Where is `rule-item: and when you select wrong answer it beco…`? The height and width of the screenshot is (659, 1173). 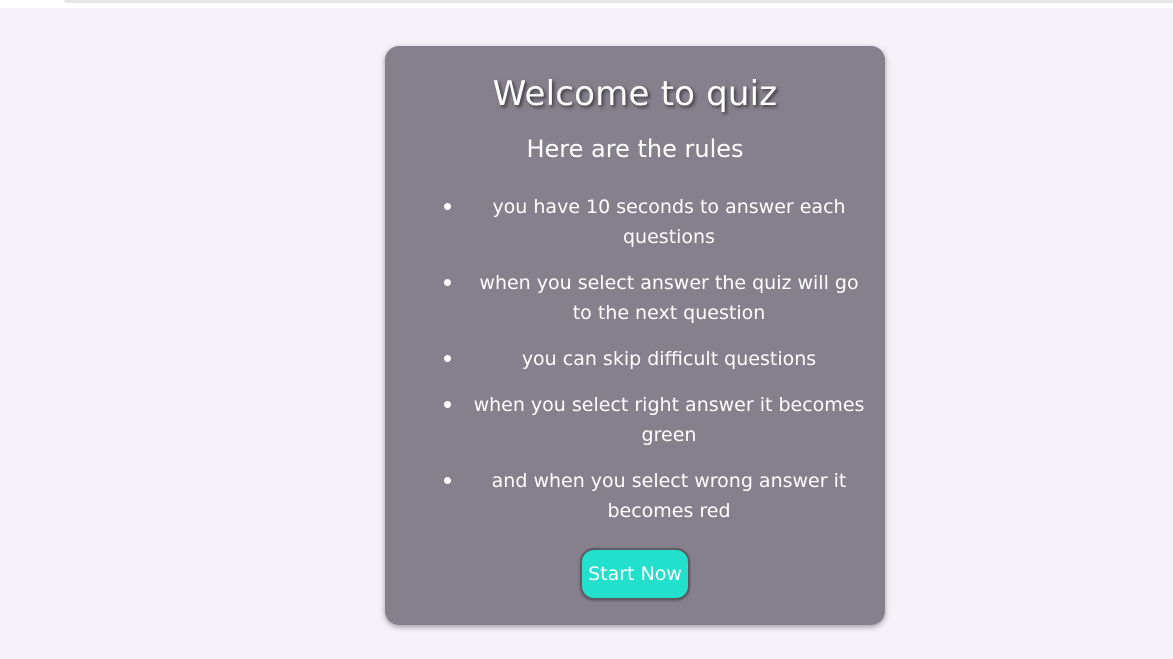 rule-item: and when you select wrong answer it beco… is located at coordinates (650, 496).